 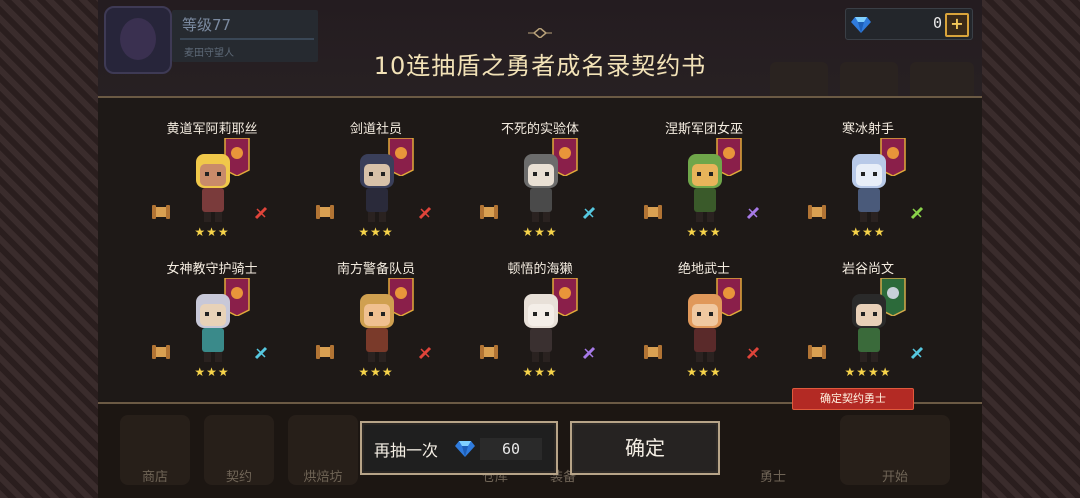 What do you see at coordinates (375, 129) in the screenshot?
I see `hero-name: 剑道社员` at bounding box center [375, 129].